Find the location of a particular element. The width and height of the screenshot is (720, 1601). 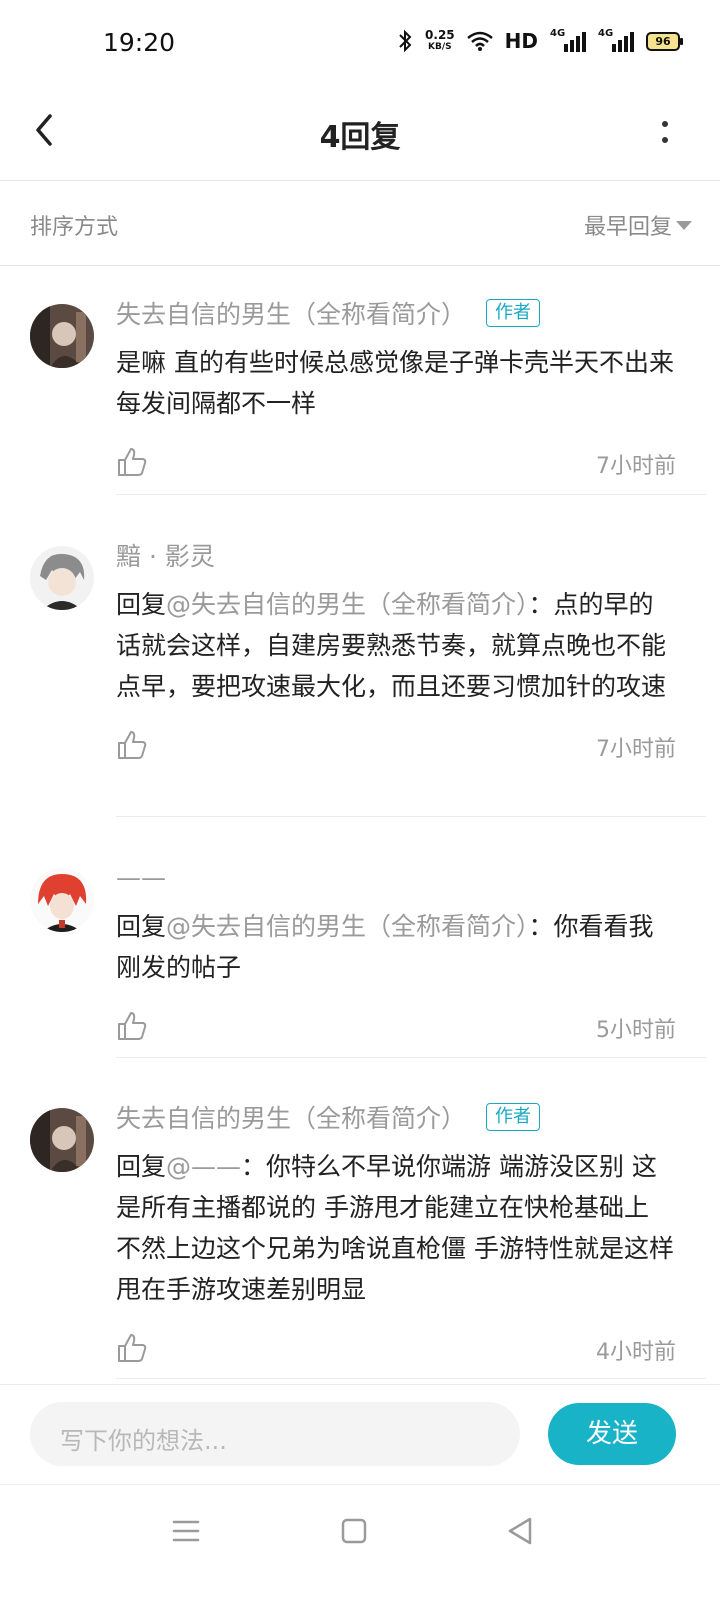

page-title: 4回复 is located at coordinates (360, 137).